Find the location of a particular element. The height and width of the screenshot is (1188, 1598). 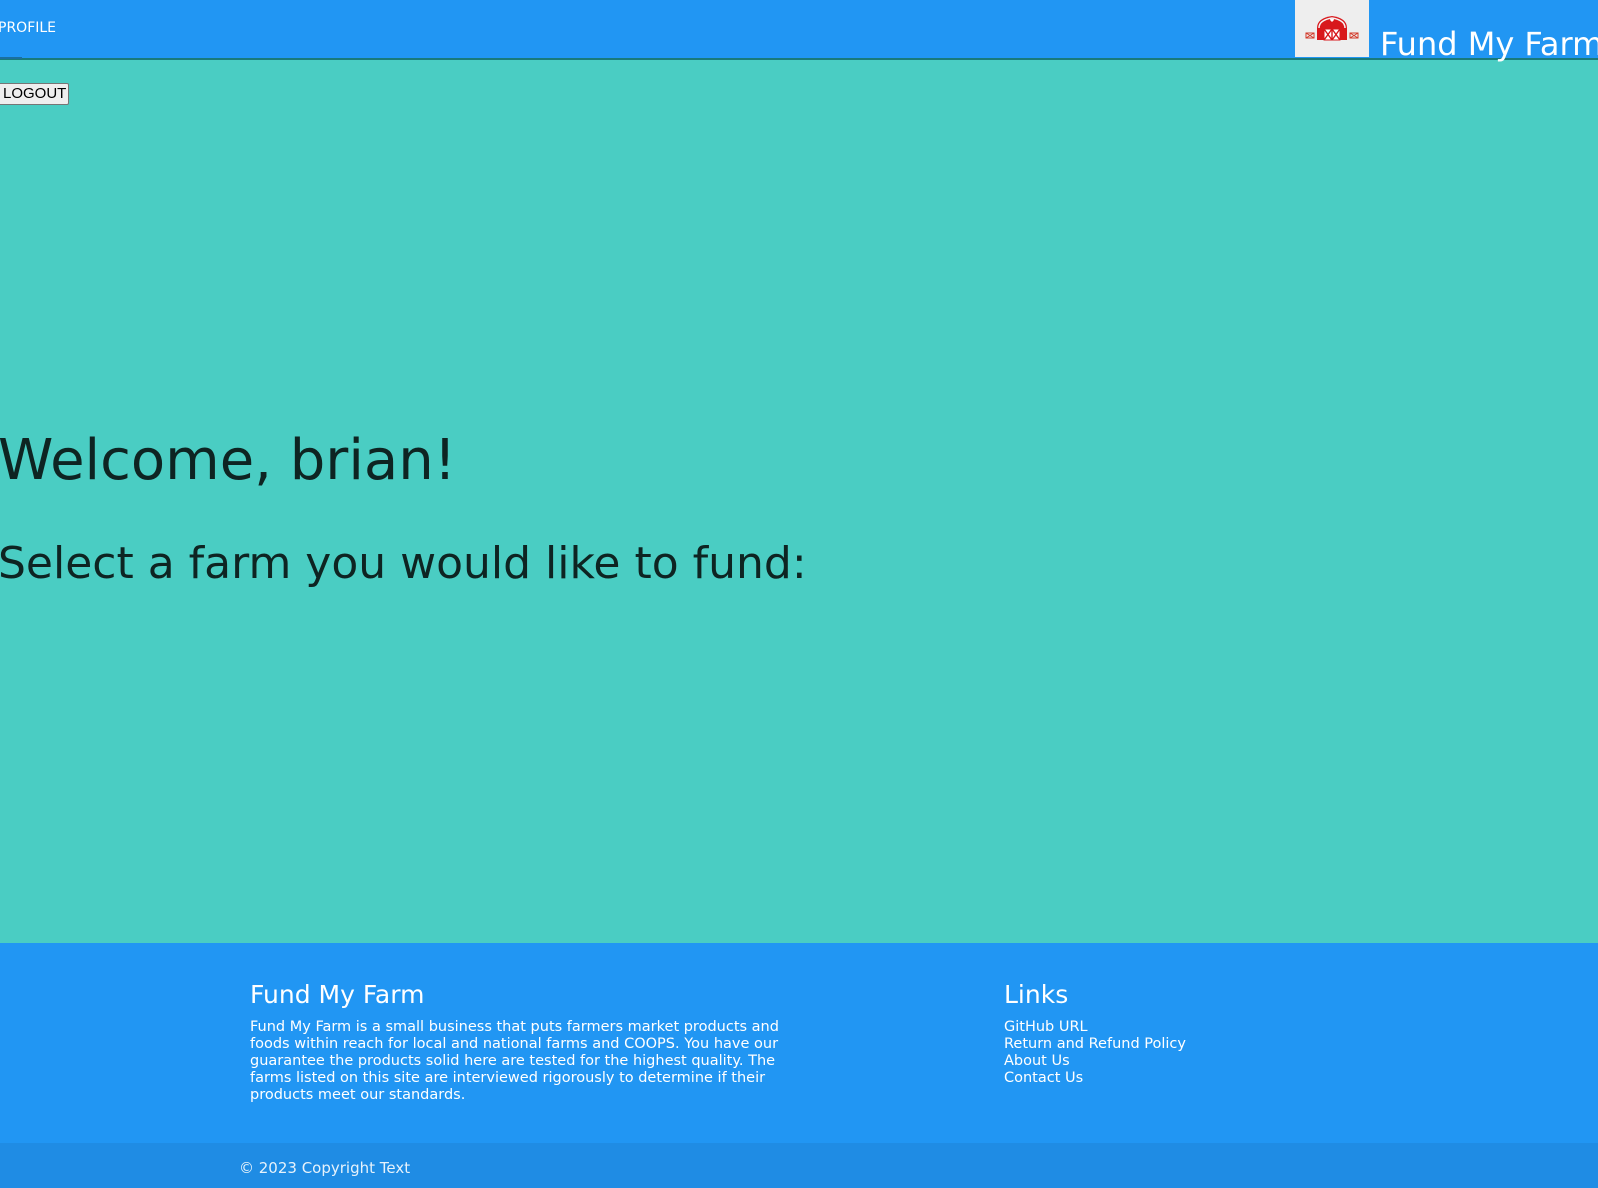

copyright-text: © 2023 Copyright Text is located at coordinates (325, 1168).